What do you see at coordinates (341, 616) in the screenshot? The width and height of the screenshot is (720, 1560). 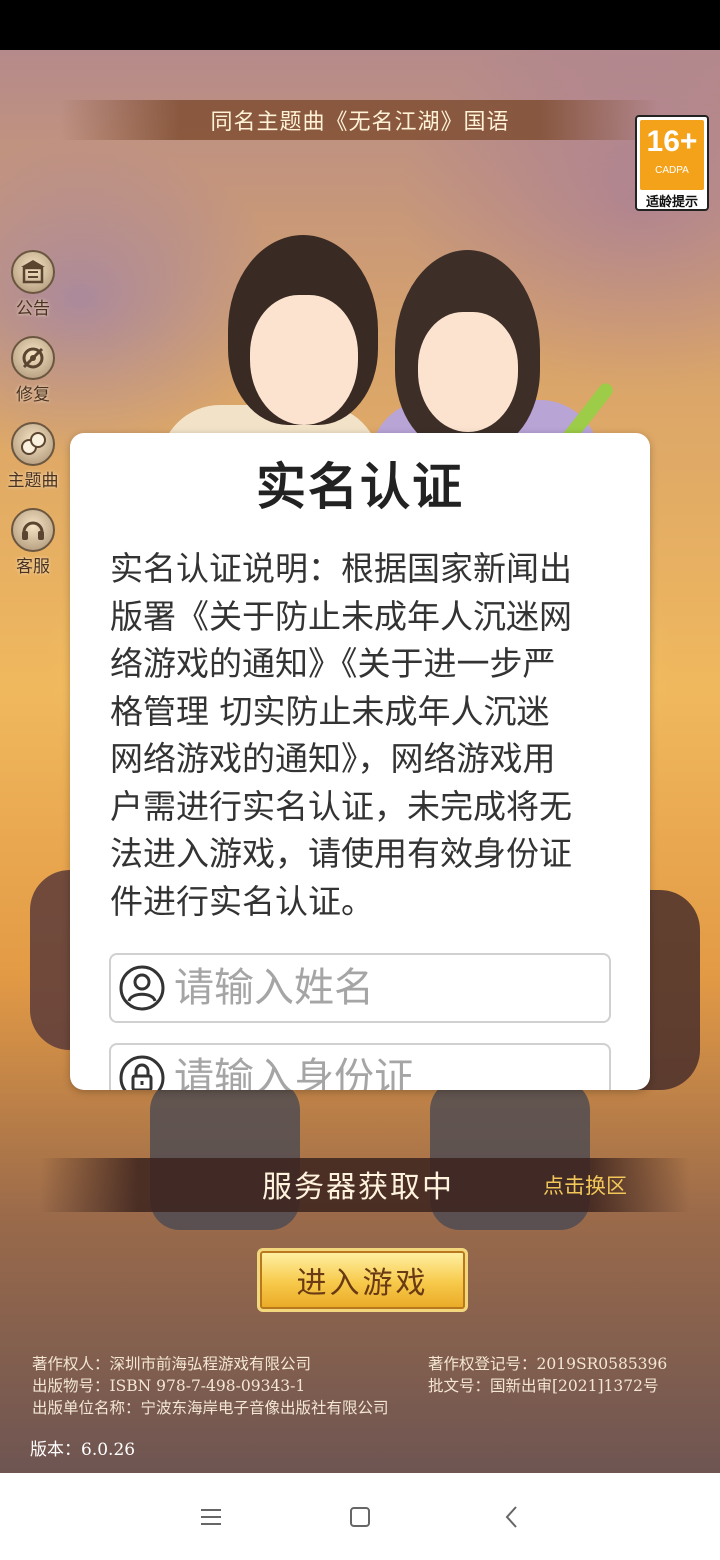 I see `description-line: 版署《关于防止未成年人沉迷网` at bounding box center [341, 616].